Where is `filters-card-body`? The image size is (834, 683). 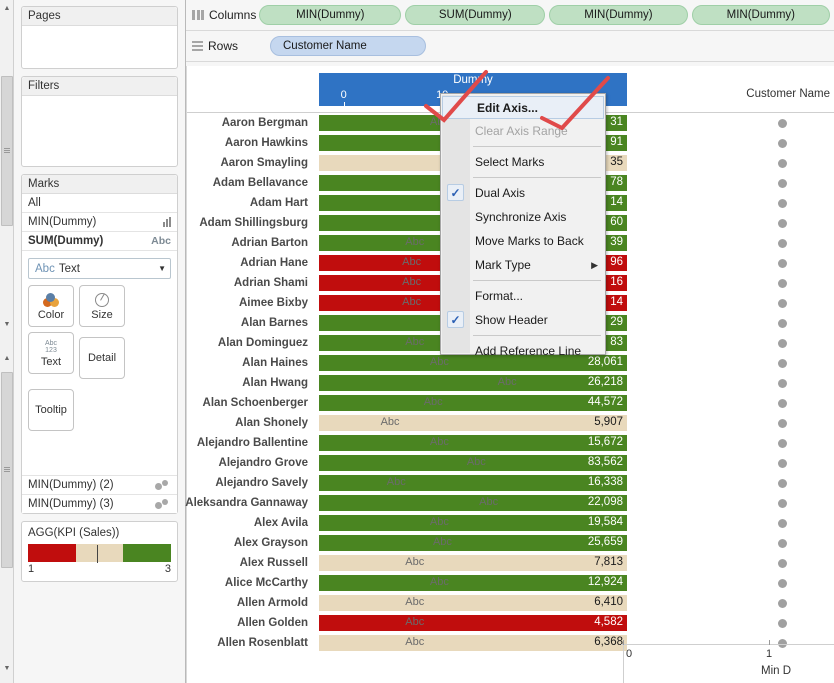 filters-card-body is located at coordinates (99, 131).